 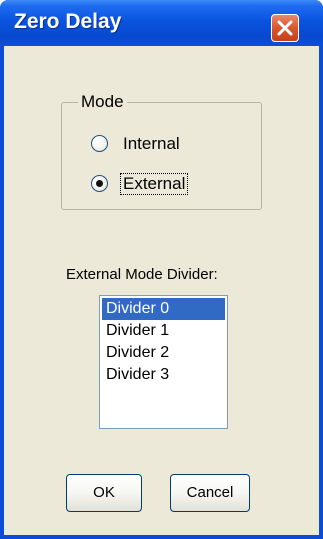 I want to click on close-icon, so click(x=285, y=28).